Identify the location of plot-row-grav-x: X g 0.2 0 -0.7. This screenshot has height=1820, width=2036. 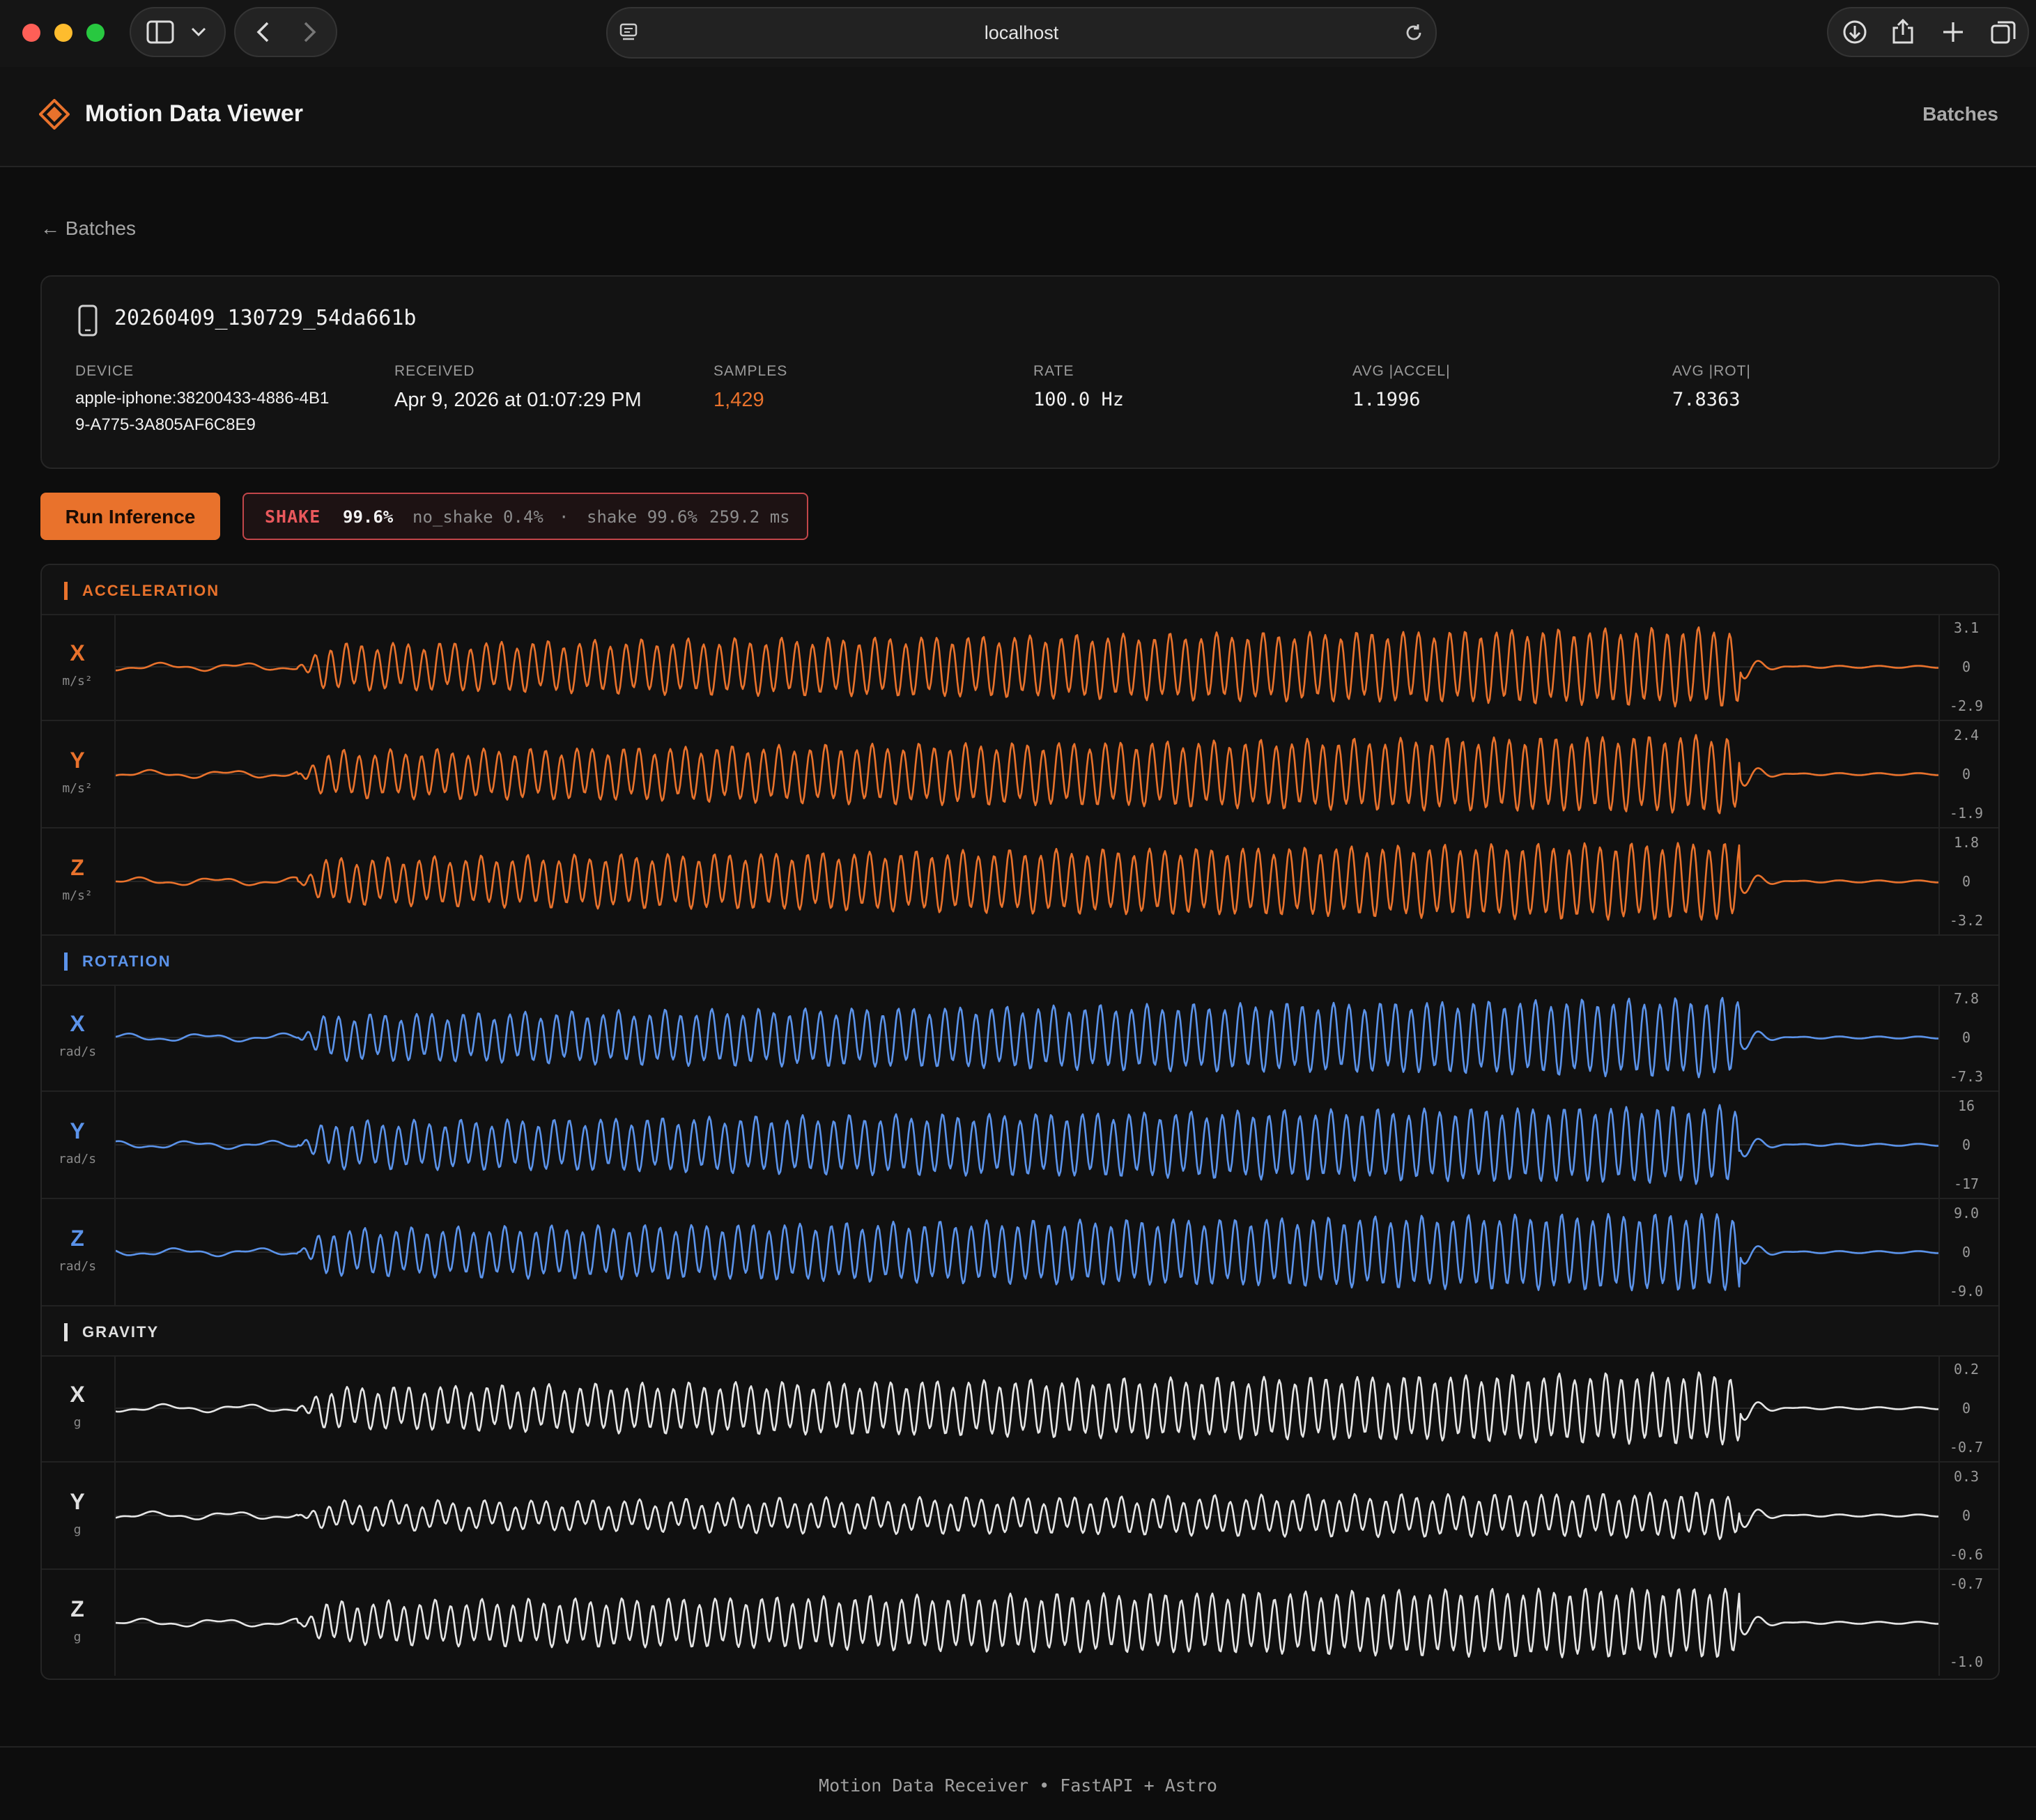
(1020, 1409).